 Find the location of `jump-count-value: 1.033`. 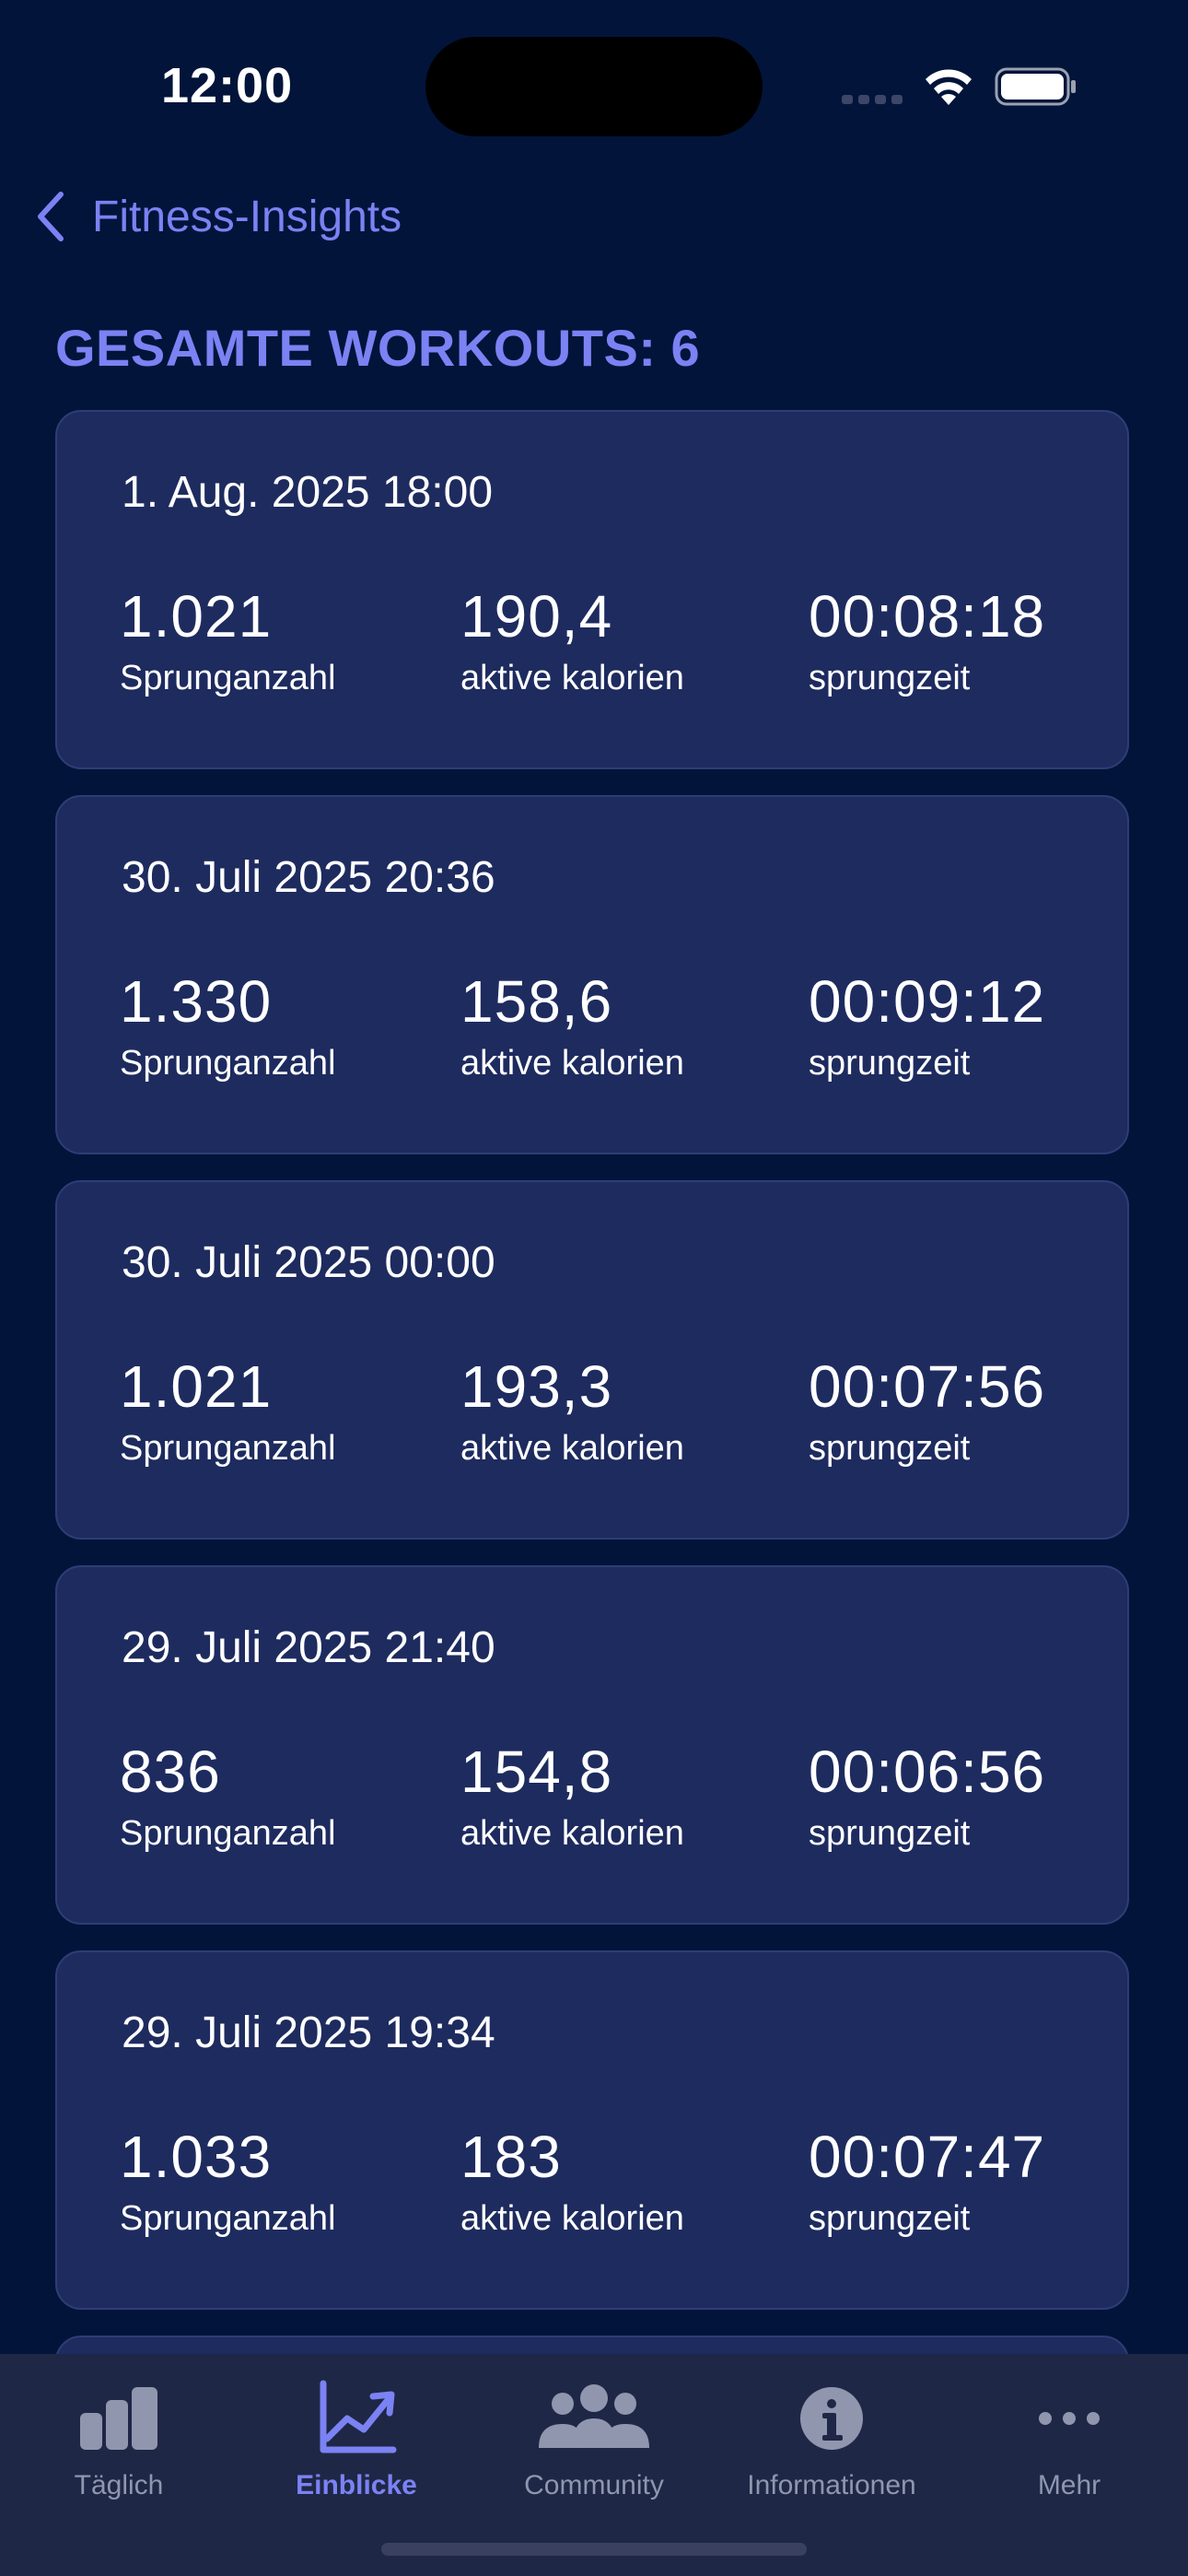

jump-count-value: 1.033 is located at coordinates (196, 2157).